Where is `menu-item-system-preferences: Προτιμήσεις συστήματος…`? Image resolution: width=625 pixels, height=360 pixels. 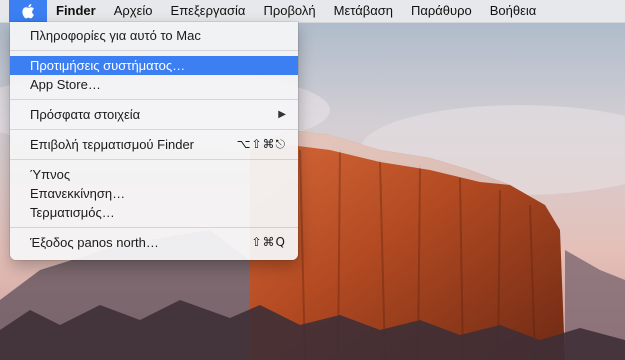
menu-item-system-preferences: Προτιμήσεις συστήματος… is located at coordinates (154, 65).